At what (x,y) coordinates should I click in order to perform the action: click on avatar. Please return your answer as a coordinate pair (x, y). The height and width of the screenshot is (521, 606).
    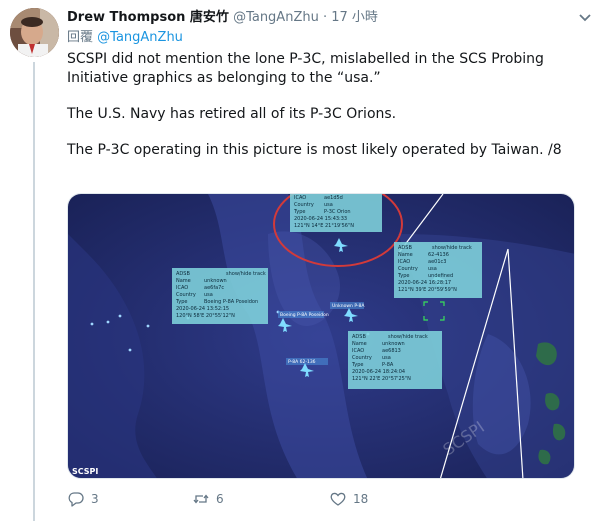
    Looking at the image, I should click on (34, 32).